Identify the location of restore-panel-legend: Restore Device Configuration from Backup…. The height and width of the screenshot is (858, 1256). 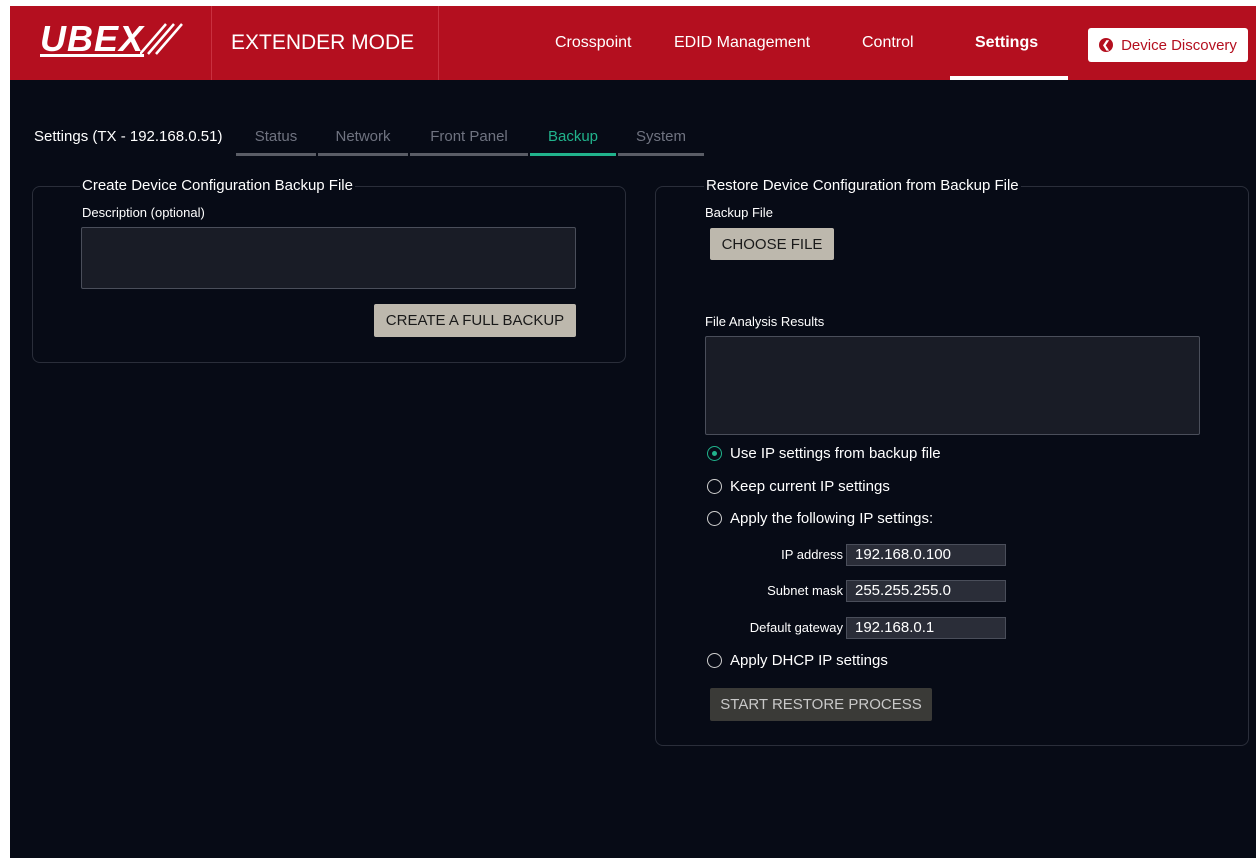
(862, 185).